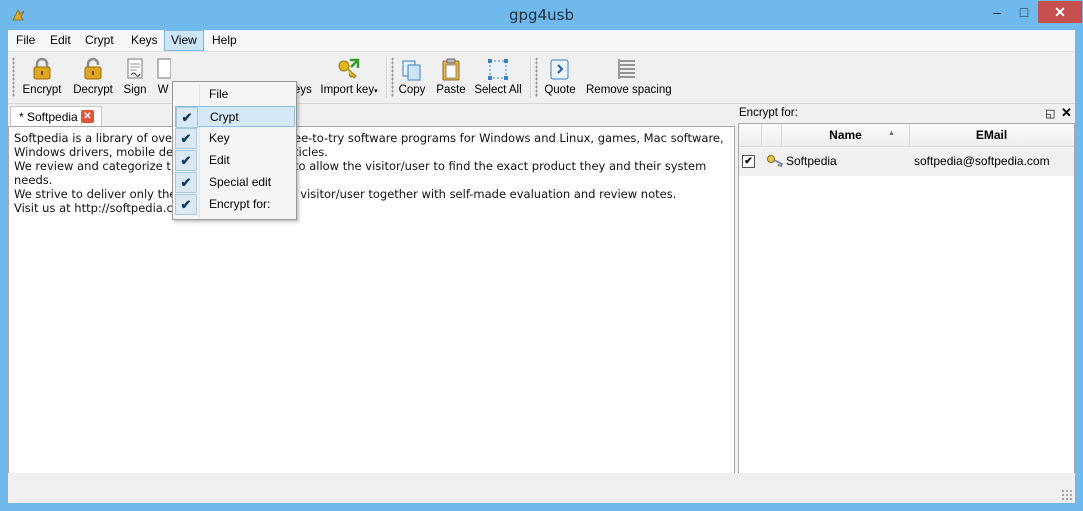  What do you see at coordinates (224, 40) in the screenshot?
I see `menu-help: Help` at bounding box center [224, 40].